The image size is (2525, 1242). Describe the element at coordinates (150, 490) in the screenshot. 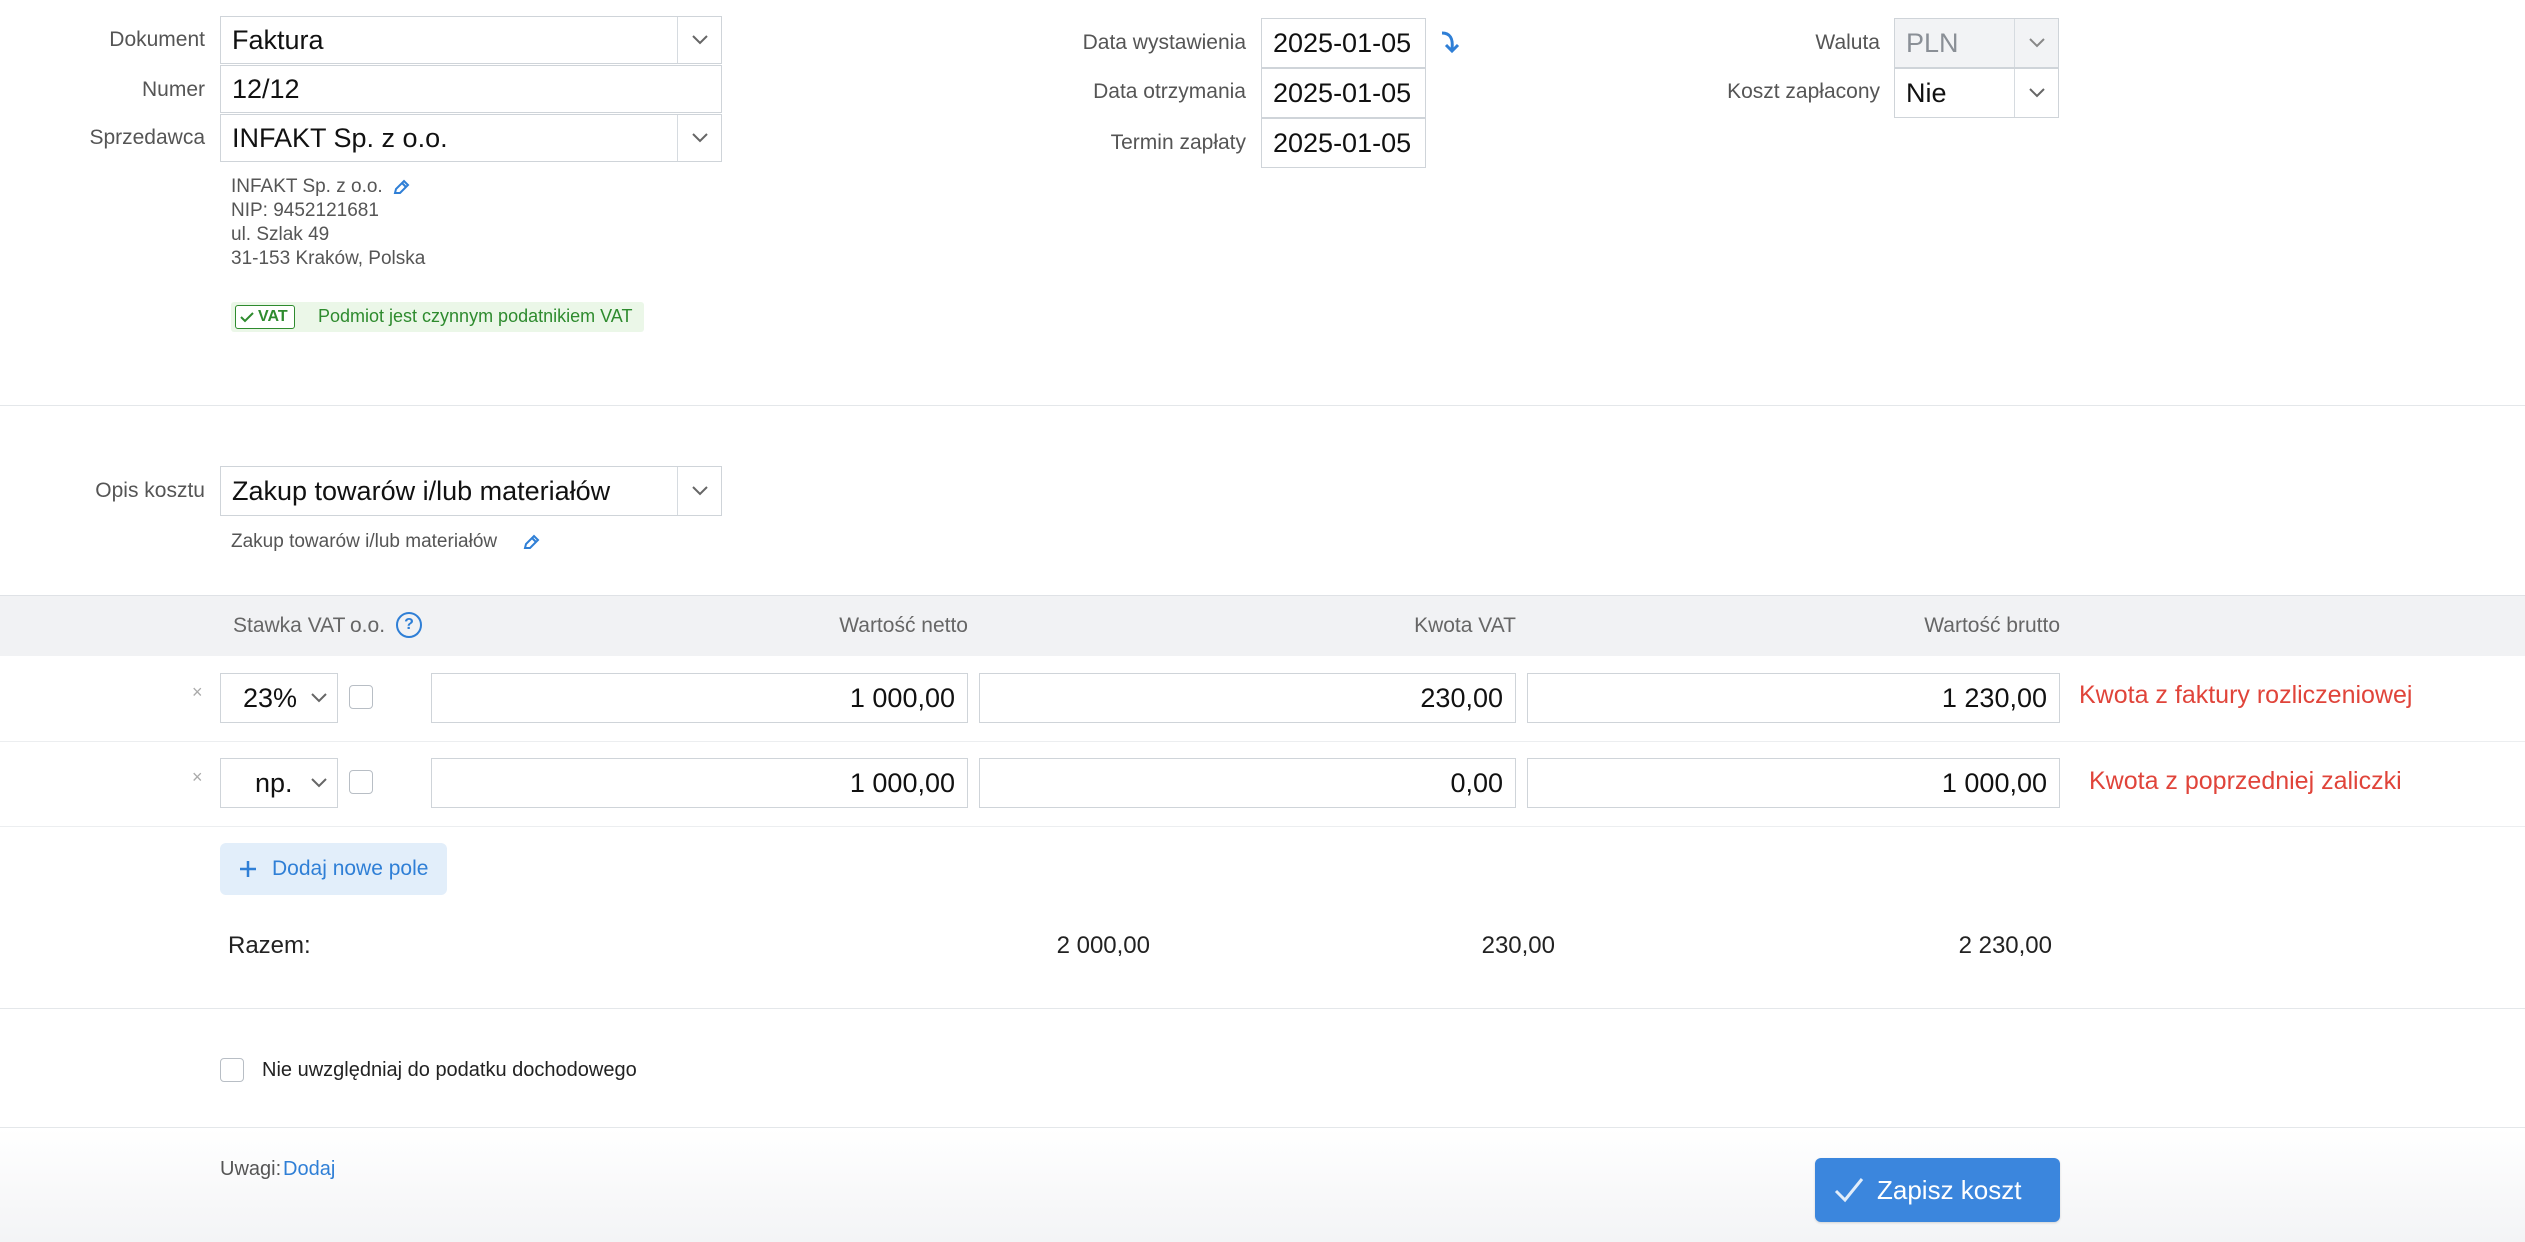

I see `opis-kosztu-label: Opis kosztu` at that location.